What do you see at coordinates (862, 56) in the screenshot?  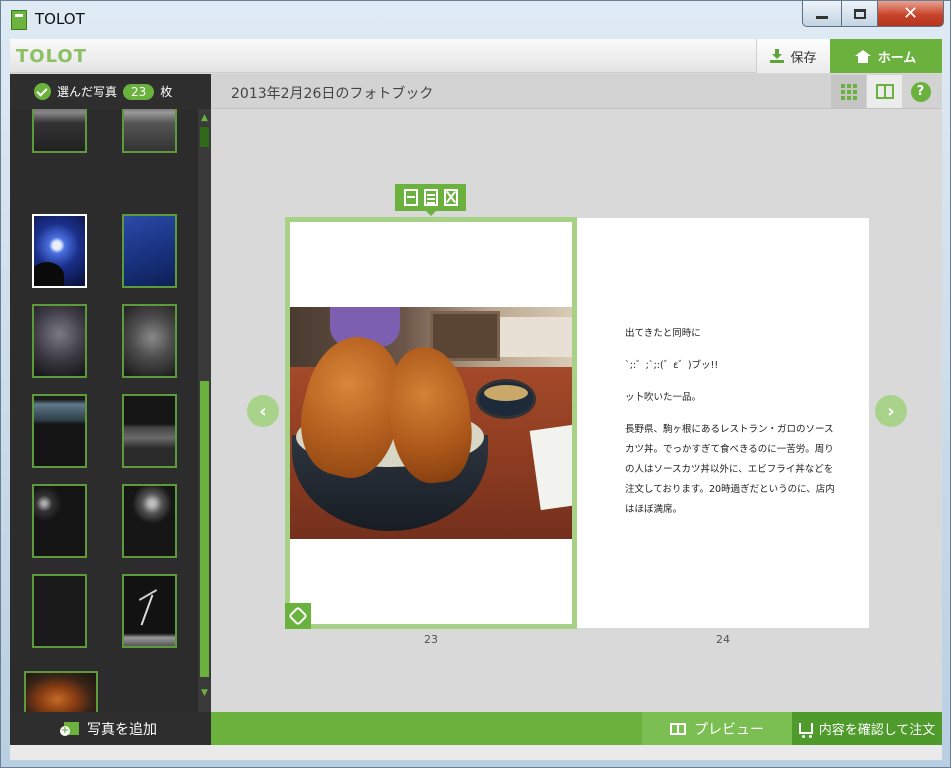 I see `home-icon` at bounding box center [862, 56].